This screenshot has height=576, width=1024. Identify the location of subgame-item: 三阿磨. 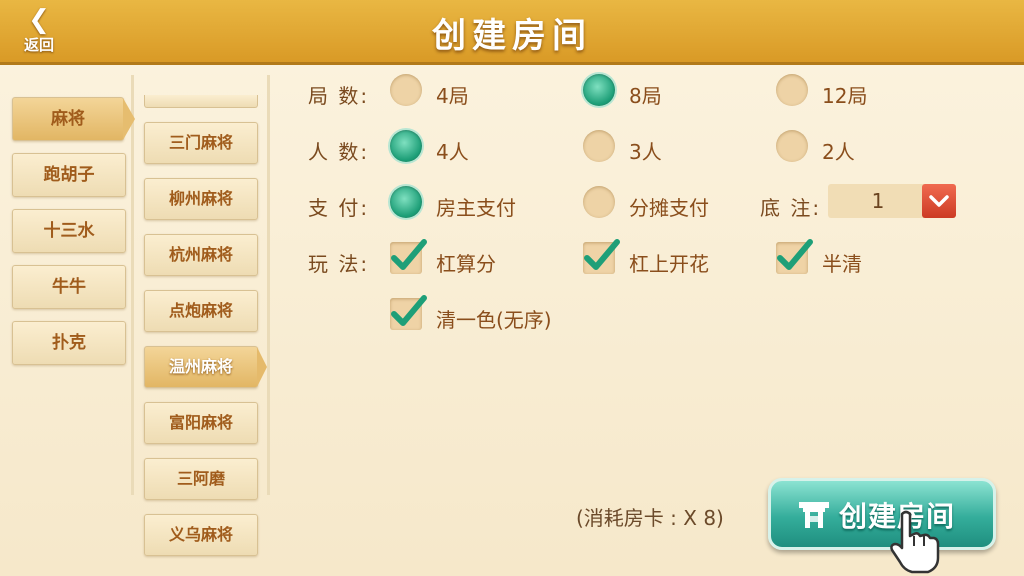
(201, 479).